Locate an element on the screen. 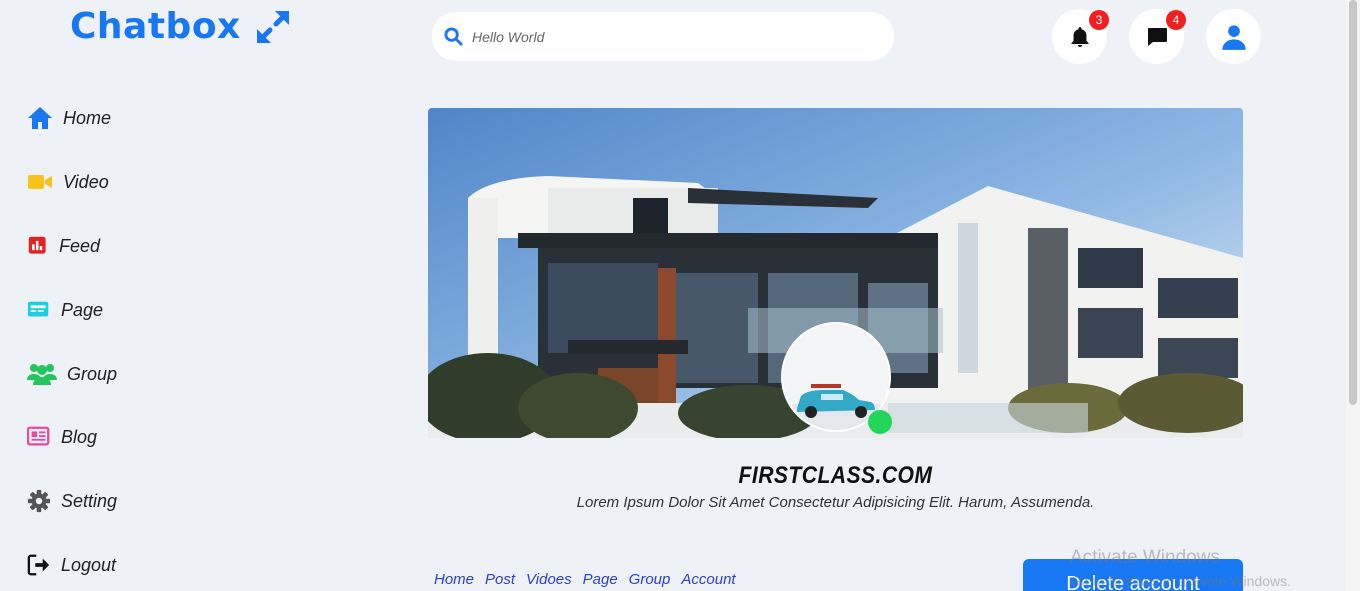 Image resolution: width=1360 pixels, height=591 pixels. message-icon is located at coordinates (1157, 36).